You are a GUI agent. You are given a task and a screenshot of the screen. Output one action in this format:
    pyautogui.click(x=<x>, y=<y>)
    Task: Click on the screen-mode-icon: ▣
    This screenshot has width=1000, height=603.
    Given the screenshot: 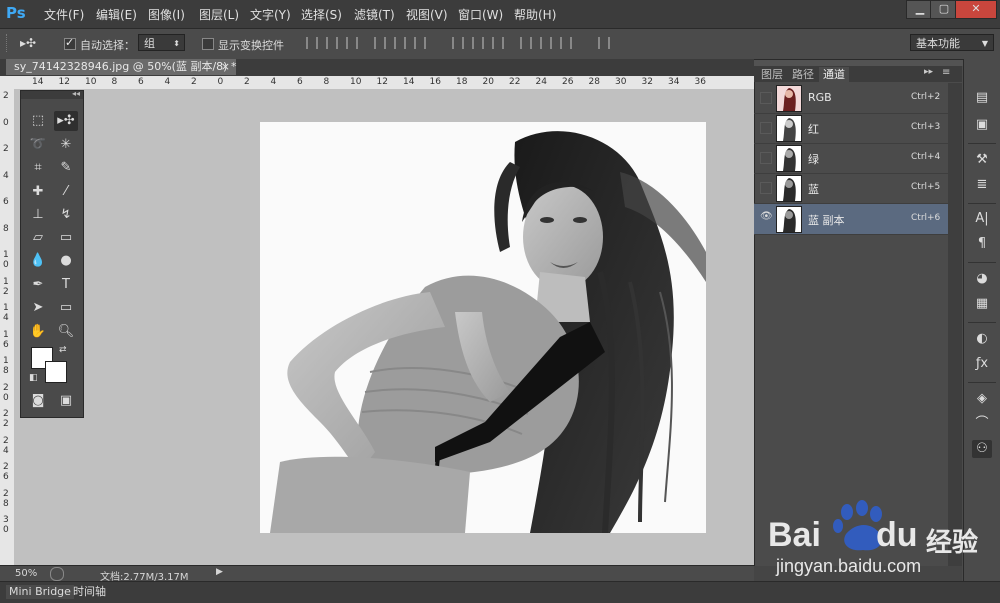 What is the action you would take?
    pyautogui.click(x=66, y=401)
    